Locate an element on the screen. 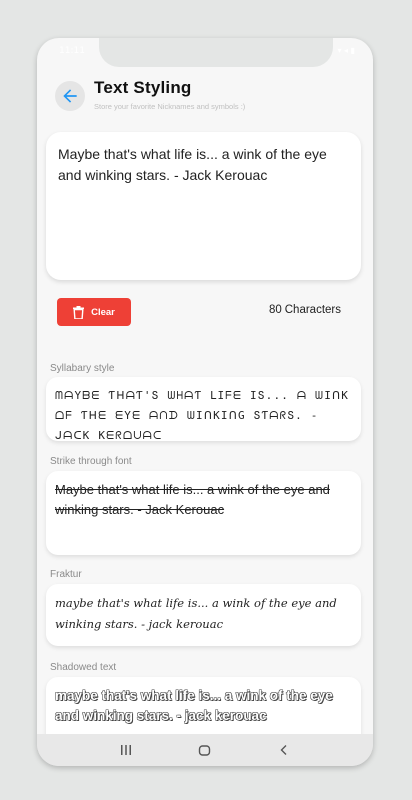  character-count-value: 80 is located at coordinates (275, 310).